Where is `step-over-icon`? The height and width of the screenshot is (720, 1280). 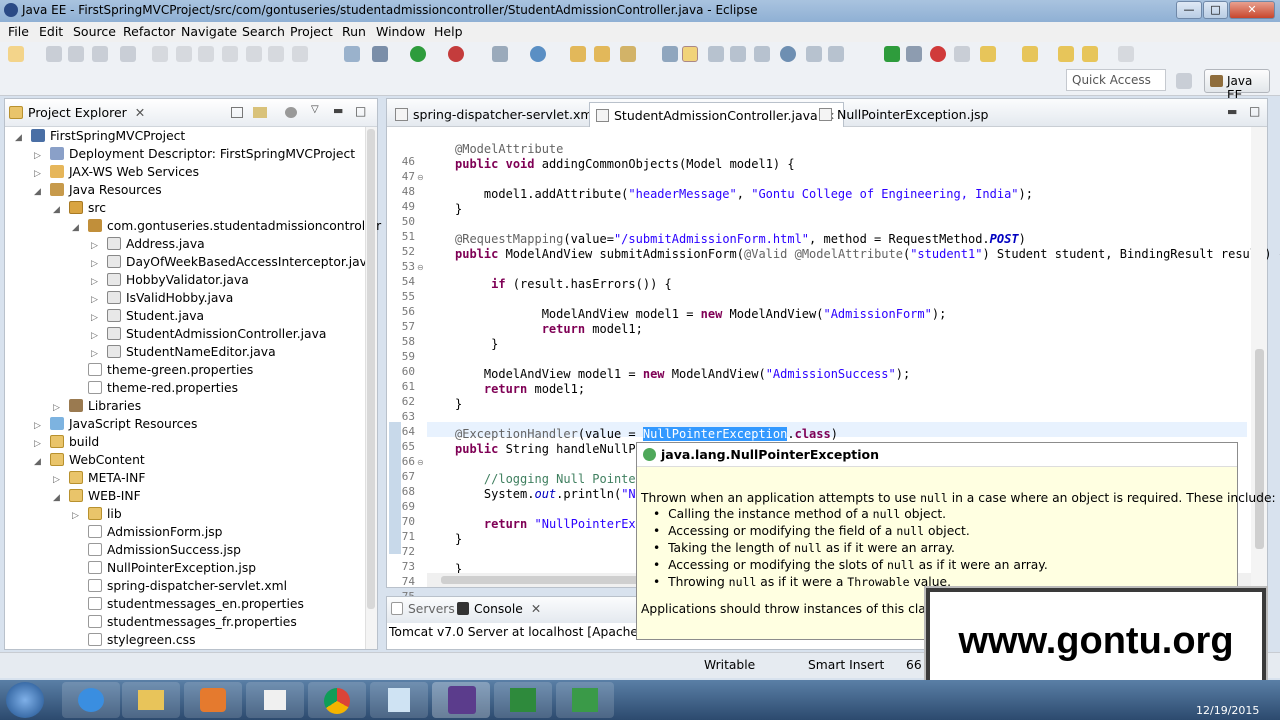
step-over-icon is located at coordinates (276, 54).